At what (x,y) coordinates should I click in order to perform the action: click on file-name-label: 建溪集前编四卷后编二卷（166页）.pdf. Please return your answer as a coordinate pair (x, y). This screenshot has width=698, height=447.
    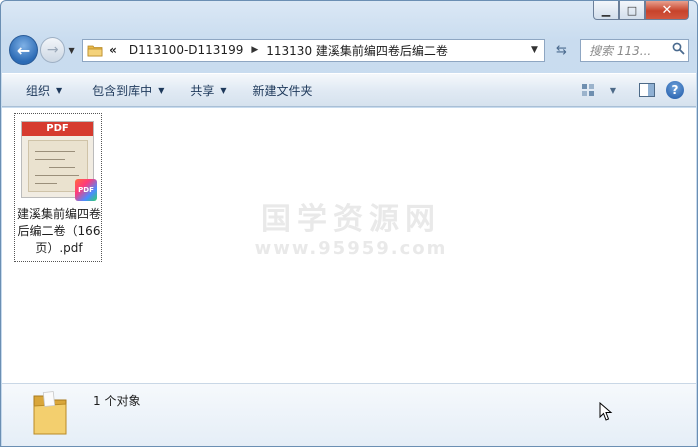
    Looking at the image, I should click on (59, 231).